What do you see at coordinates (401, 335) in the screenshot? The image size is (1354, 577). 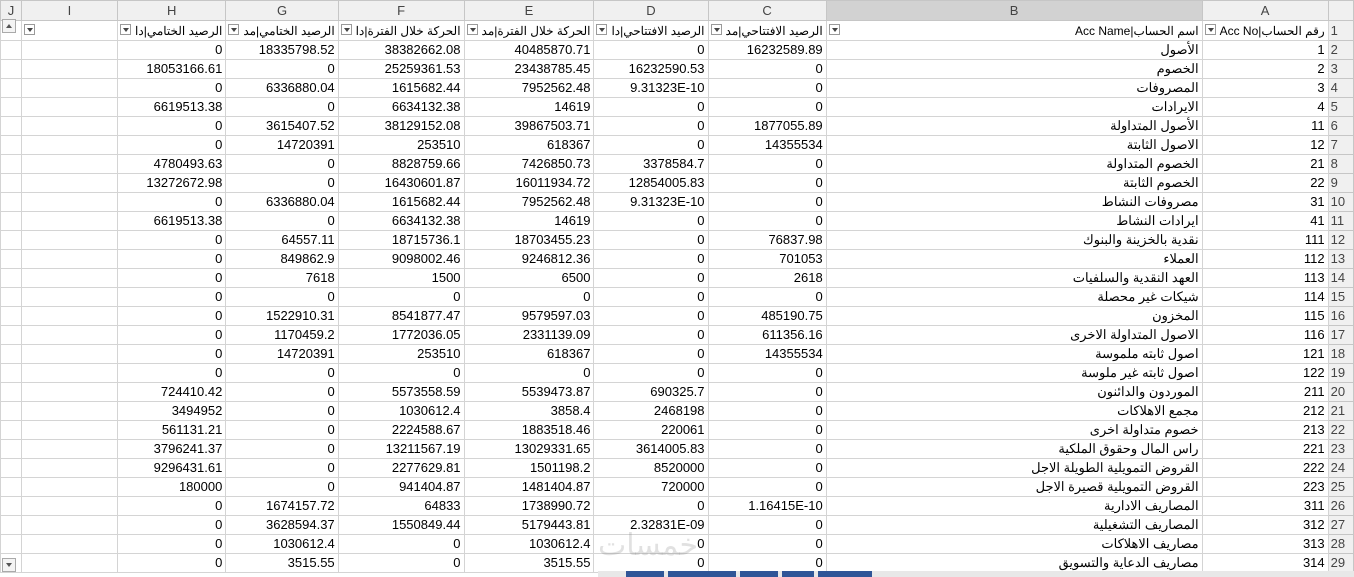 I see `cell-period-credit: 1772036.05` at bounding box center [401, 335].